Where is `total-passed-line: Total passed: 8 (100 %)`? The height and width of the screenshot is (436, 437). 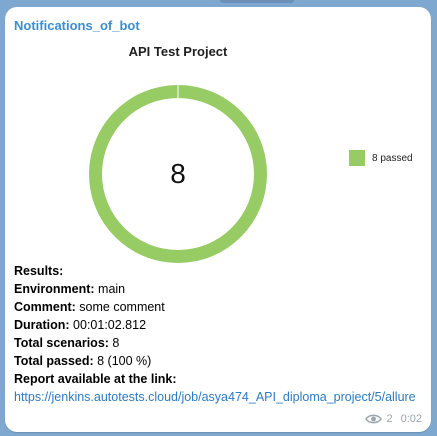 total-passed-line: Total passed: 8 (100 %) is located at coordinates (219, 361).